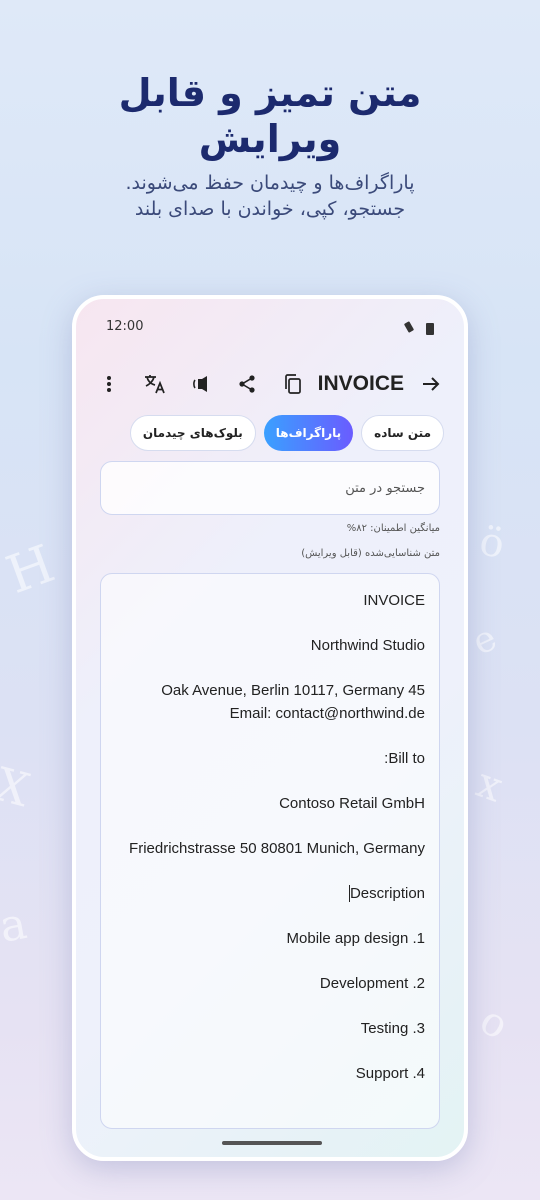 The image size is (540, 1200). What do you see at coordinates (392, 1028) in the screenshot?
I see `text-paragraph: 3. Testing` at bounding box center [392, 1028].